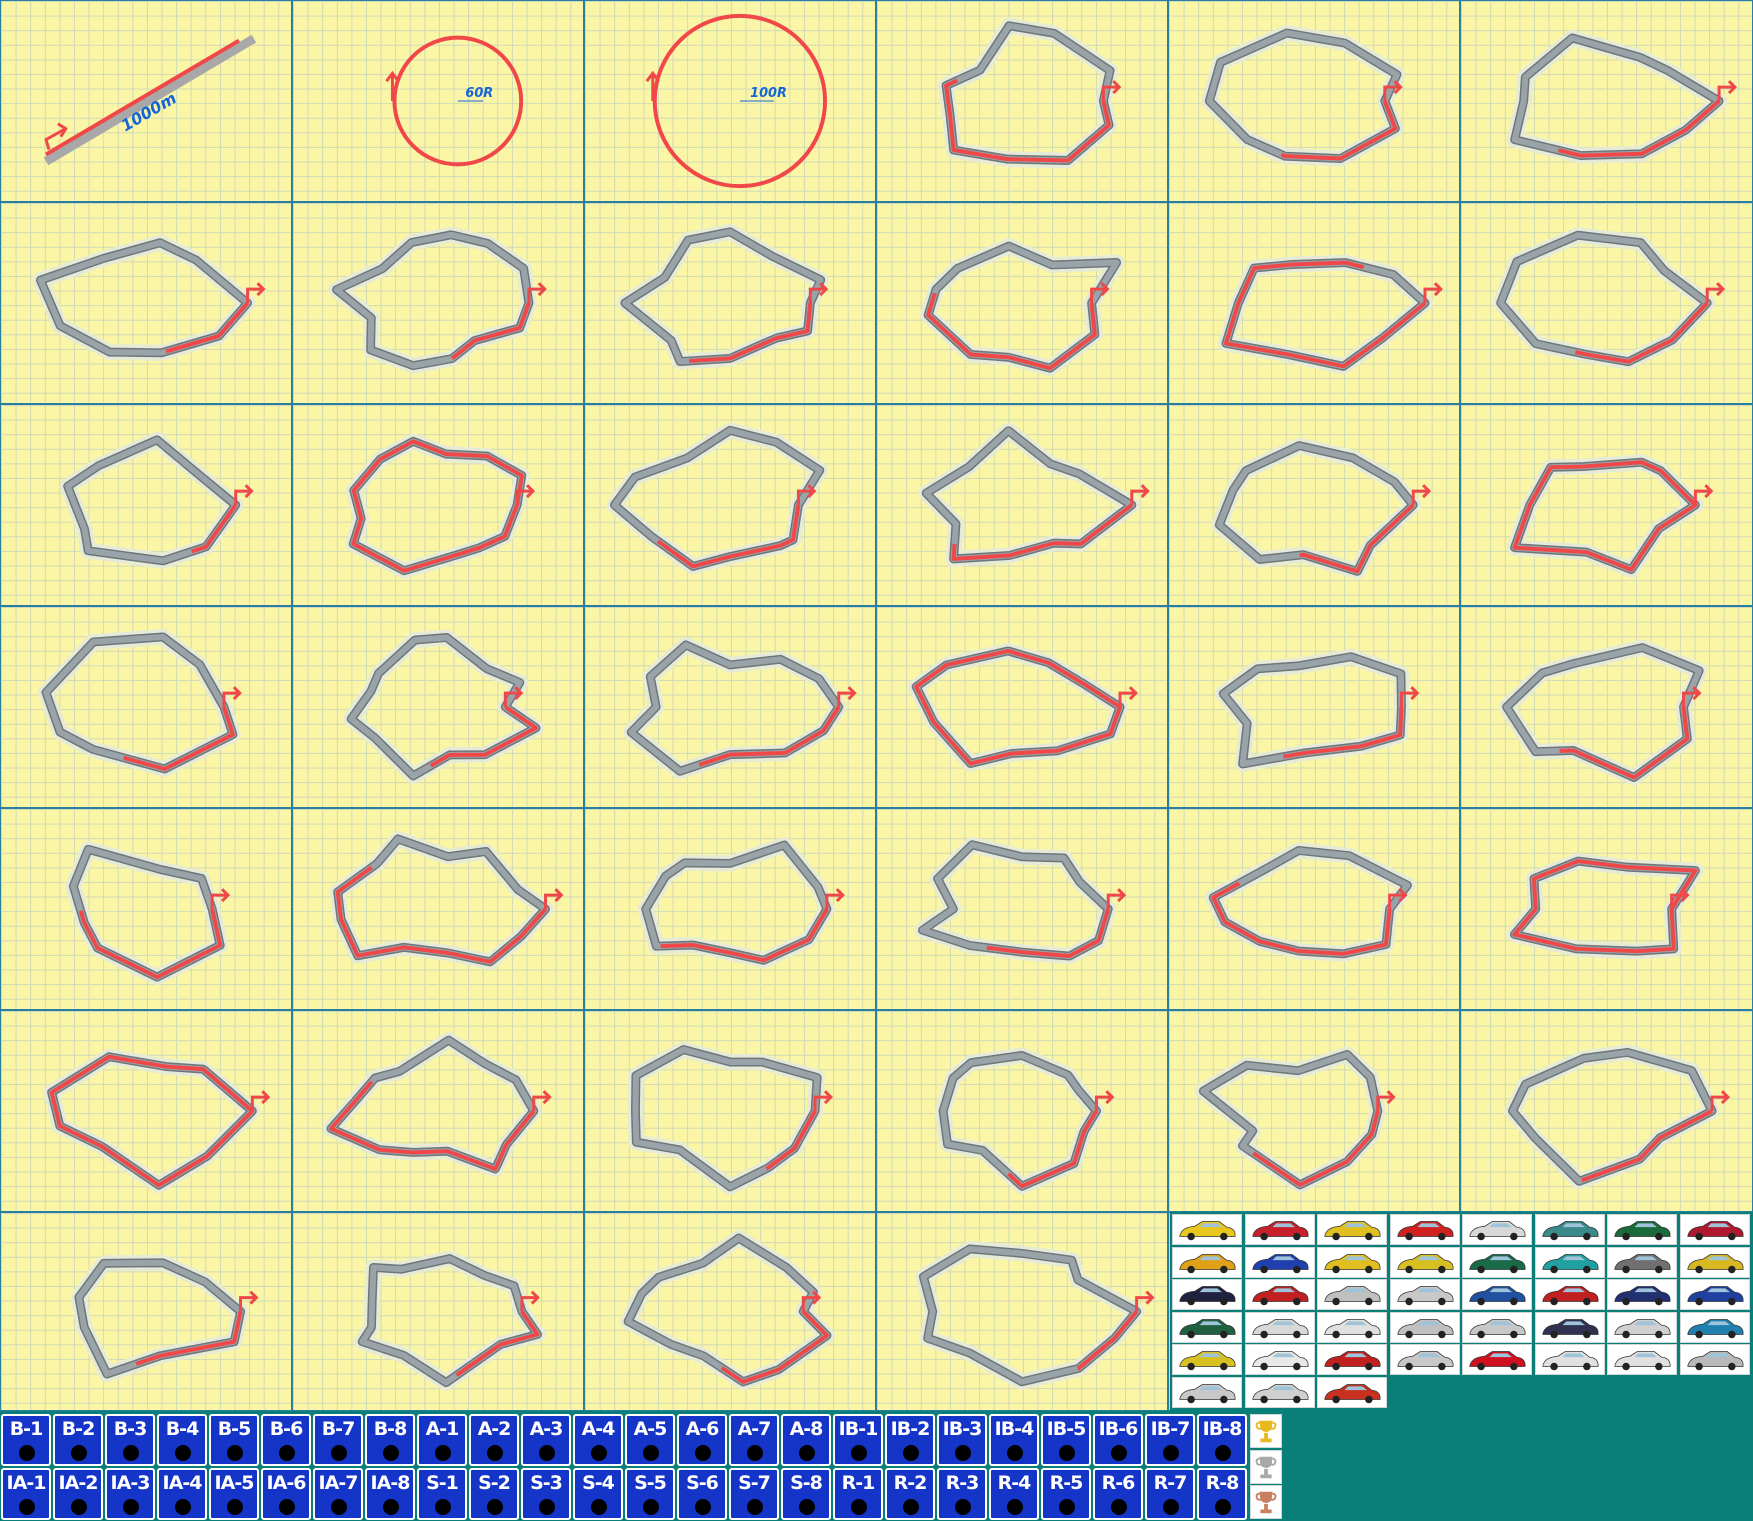 This screenshot has height=1521, width=1753. Describe the element at coordinates (234, 1494) in the screenshot. I see `license-badge-ia-5: IA-5` at that location.